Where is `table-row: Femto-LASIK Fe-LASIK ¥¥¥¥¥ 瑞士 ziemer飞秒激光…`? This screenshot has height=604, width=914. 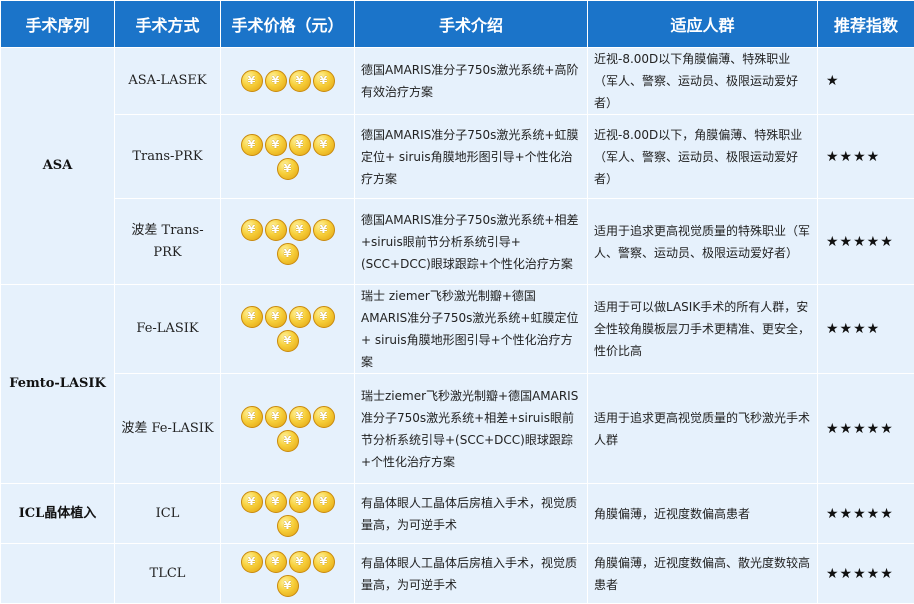 table-row: Femto-LASIK Fe-LASIK ¥¥¥¥¥ 瑞士 ziemer飞秒激光… is located at coordinates (457, 329).